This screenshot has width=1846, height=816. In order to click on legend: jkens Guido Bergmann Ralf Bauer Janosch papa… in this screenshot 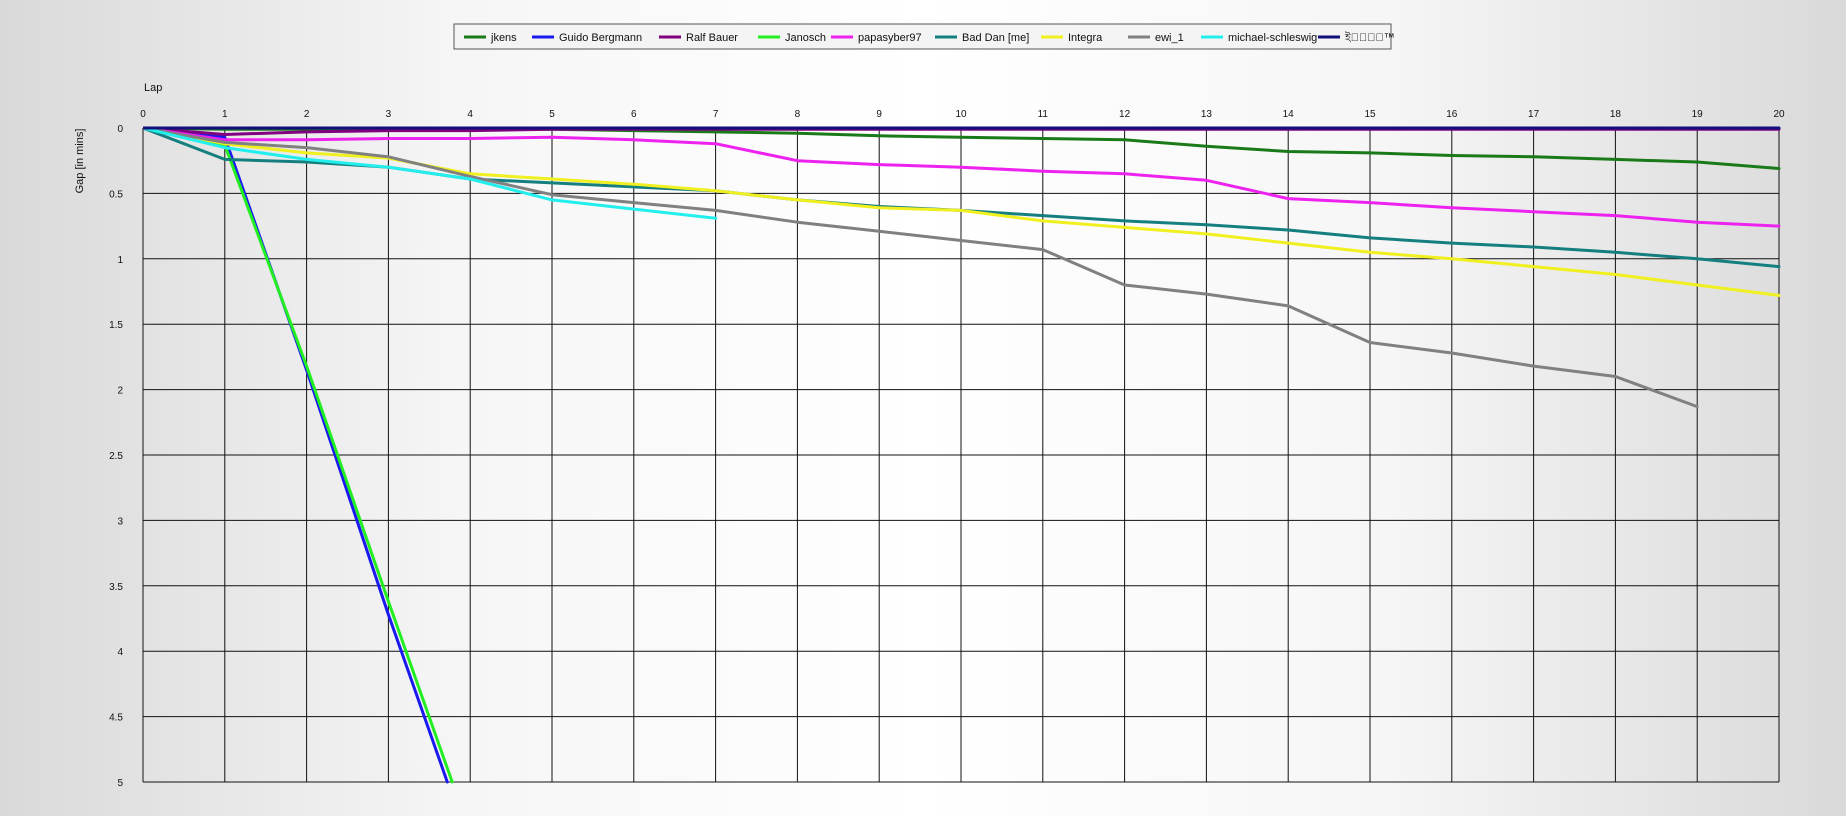, I will do `click(924, 36)`.